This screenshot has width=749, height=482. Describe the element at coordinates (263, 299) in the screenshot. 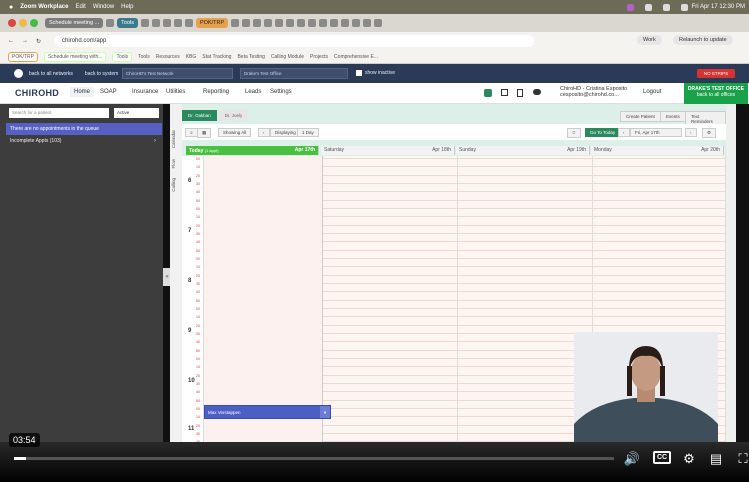

I see `today-column` at that location.